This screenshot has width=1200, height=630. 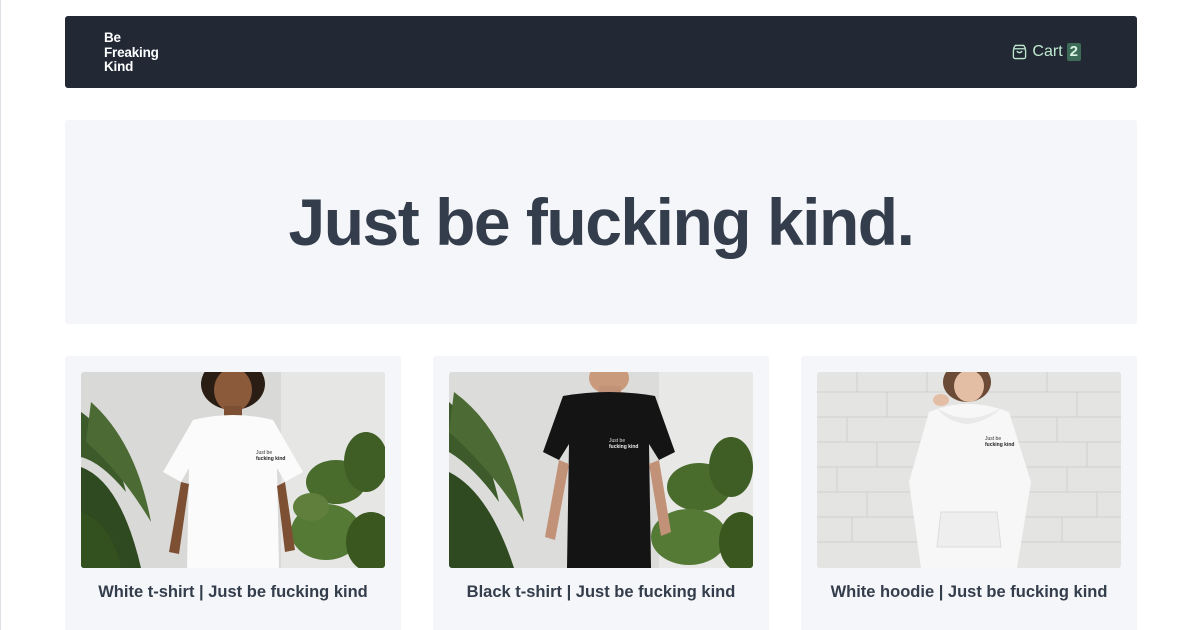 I want to click on product-image-white-tshirt: Just be fucking kind, so click(x=233, y=470).